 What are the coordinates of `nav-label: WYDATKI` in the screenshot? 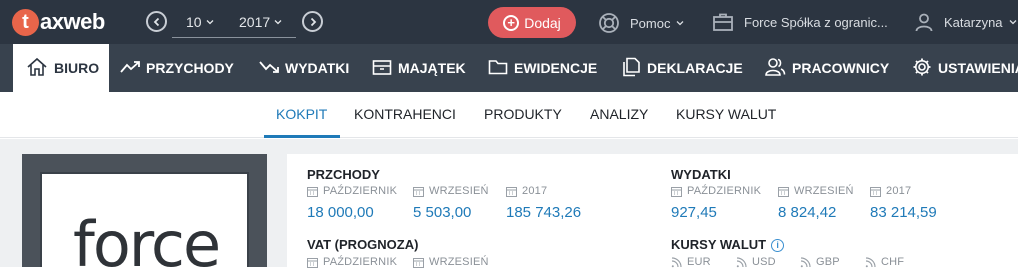 It's located at (317, 68).